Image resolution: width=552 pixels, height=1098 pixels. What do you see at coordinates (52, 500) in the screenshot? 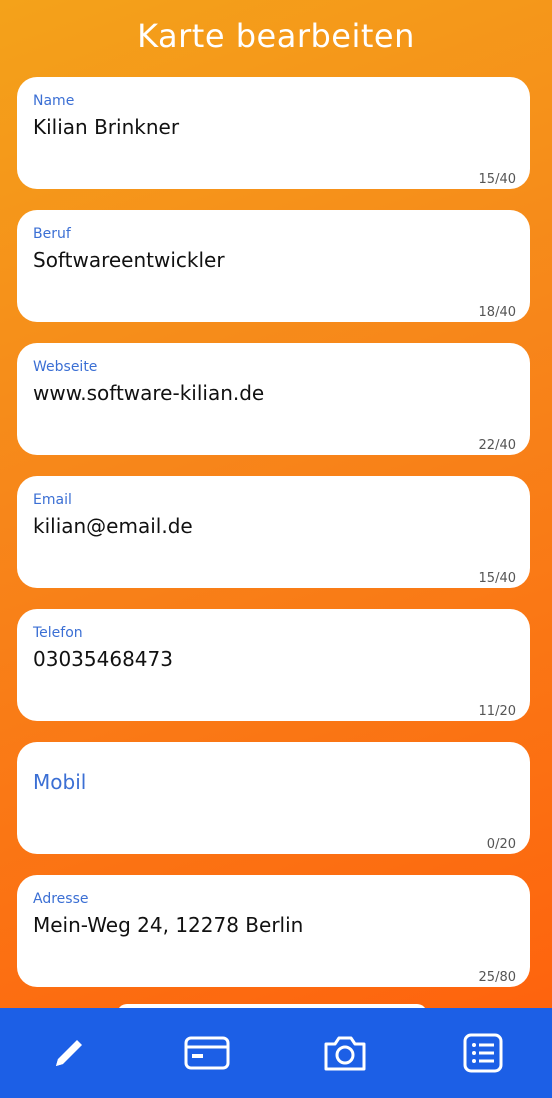
I see `email-label: Email` at bounding box center [52, 500].